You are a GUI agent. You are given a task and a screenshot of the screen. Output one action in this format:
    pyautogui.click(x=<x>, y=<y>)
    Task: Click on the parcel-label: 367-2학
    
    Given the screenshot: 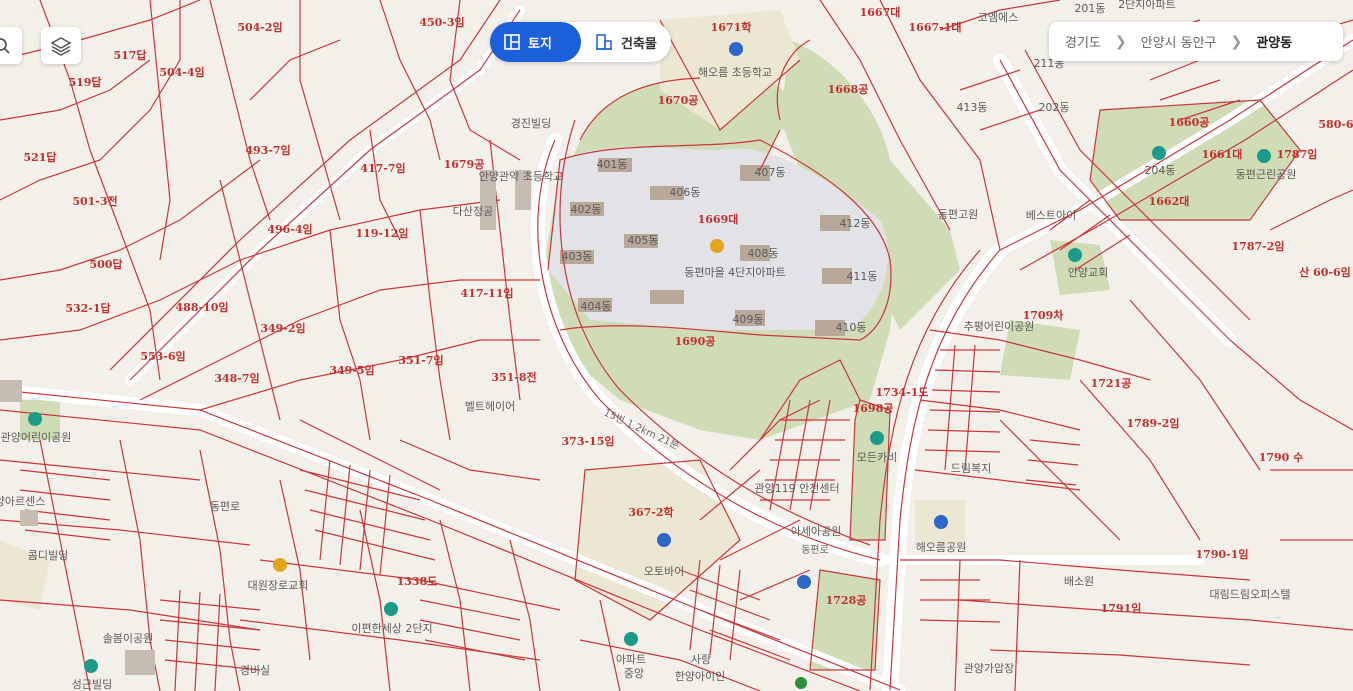 What is the action you would take?
    pyautogui.click(x=650, y=512)
    